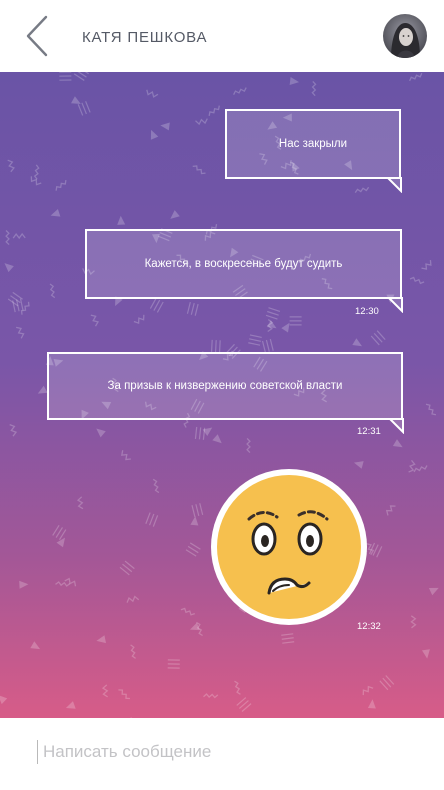 The width and height of the screenshot is (444, 790). Describe the element at coordinates (405, 36) in the screenshot. I see `avatar` at that location.